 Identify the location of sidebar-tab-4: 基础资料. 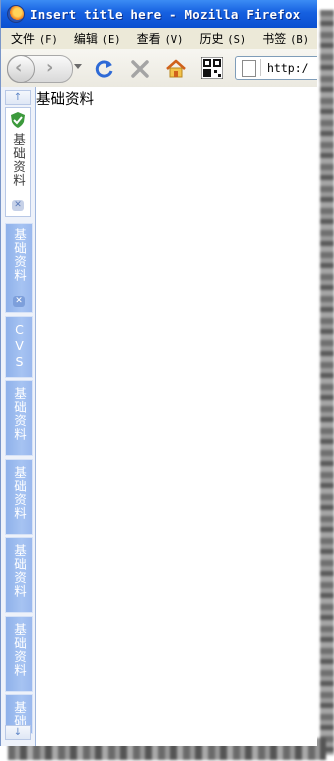
(19, 497).